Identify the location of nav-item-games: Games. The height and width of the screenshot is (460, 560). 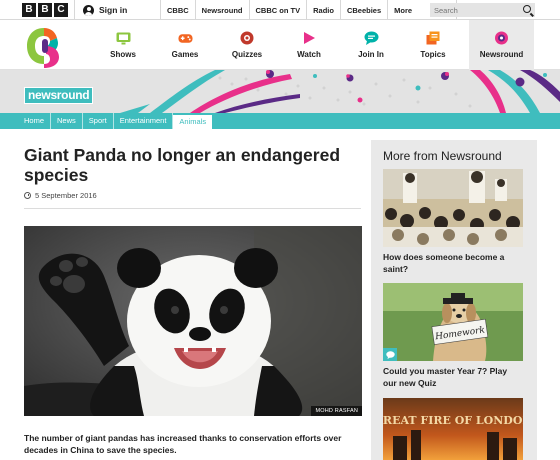
(185, 45).